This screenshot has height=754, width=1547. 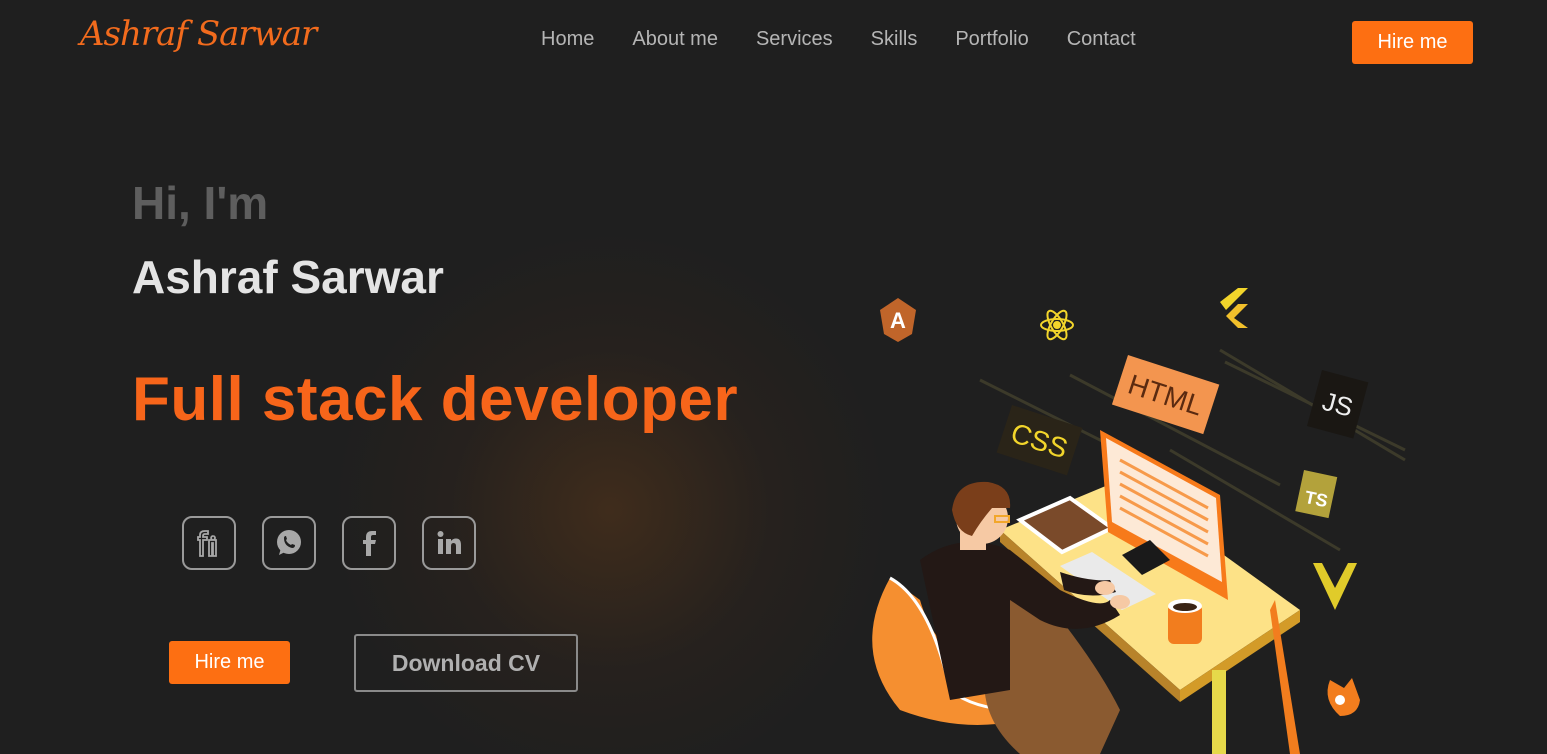 What do you see at coordinates (894, 39) in the screenshot?
I see `nav-skills: Skills` at bounding box center [894, 39].